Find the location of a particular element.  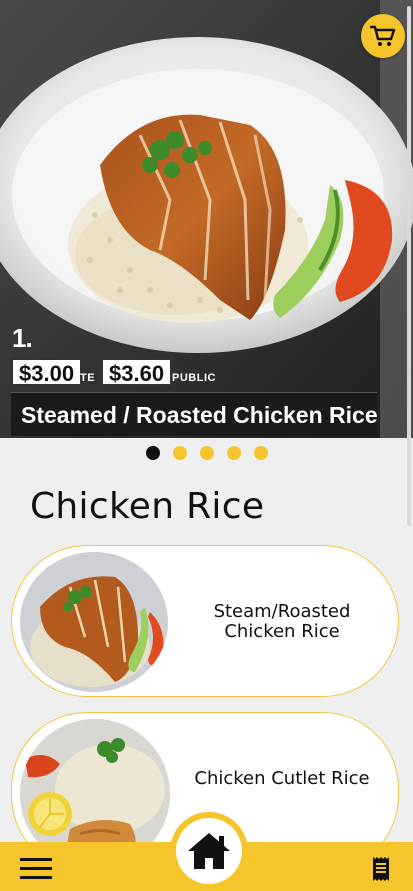

item-number: 1. is located at coordinates (22, 338).